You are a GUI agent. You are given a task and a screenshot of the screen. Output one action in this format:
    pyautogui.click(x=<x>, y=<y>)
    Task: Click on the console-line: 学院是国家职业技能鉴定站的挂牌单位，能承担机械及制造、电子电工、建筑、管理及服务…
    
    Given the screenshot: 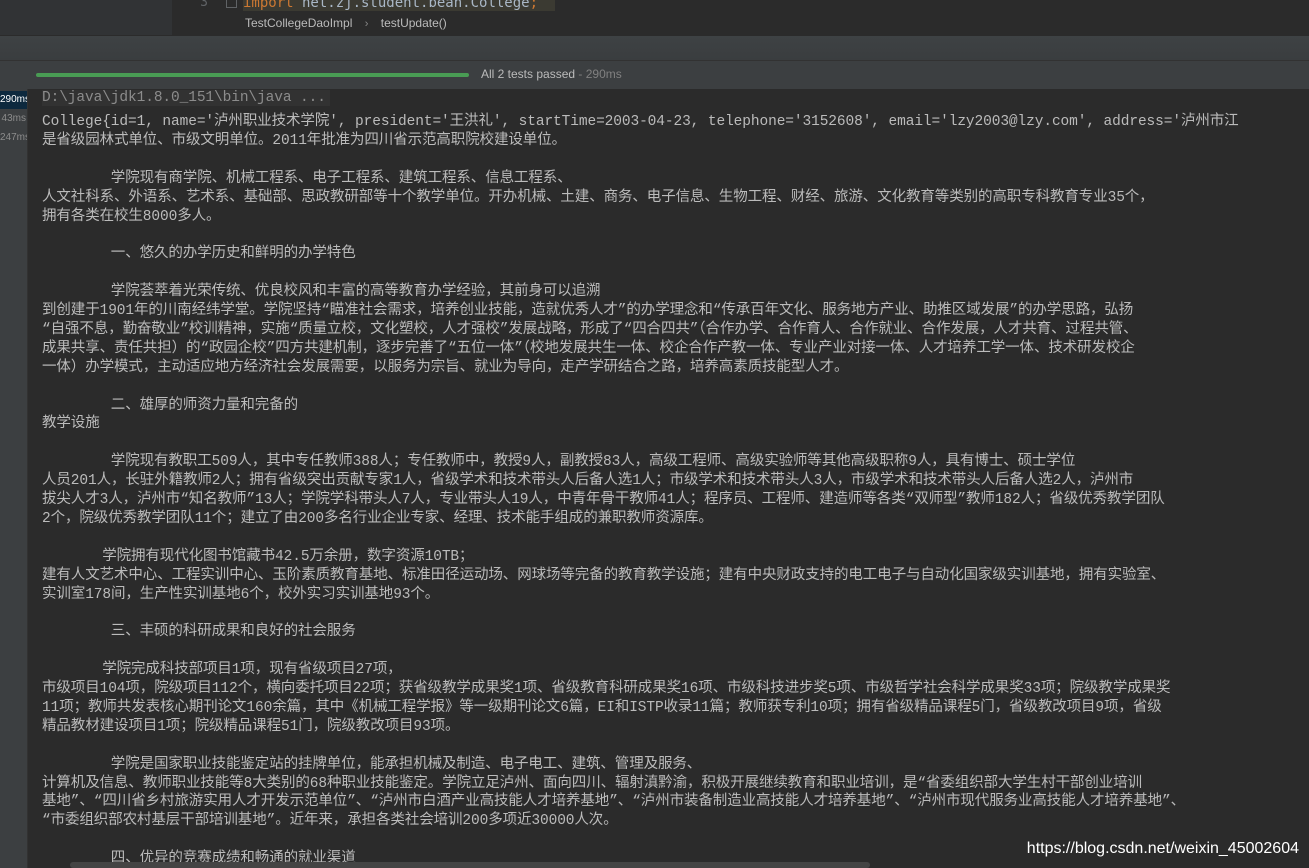 What is the action you would take?
    pyautogui.click(x=372, y=764)
    